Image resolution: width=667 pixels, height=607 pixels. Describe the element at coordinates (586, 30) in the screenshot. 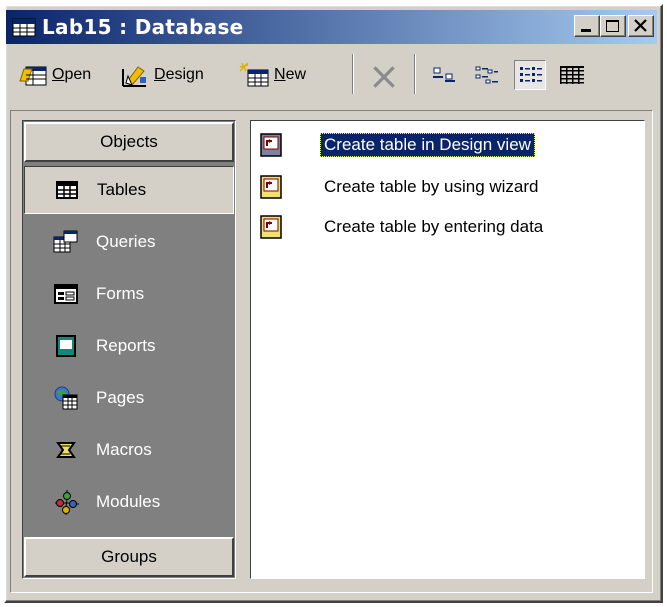

I see `minimize-icon` at that location.